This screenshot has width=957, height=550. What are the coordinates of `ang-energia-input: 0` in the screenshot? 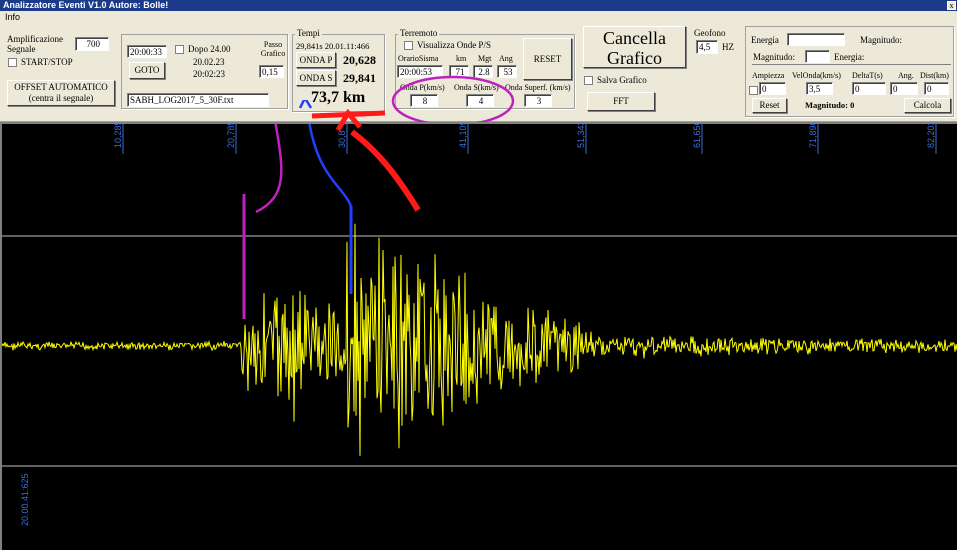 It's located at (904, 88).